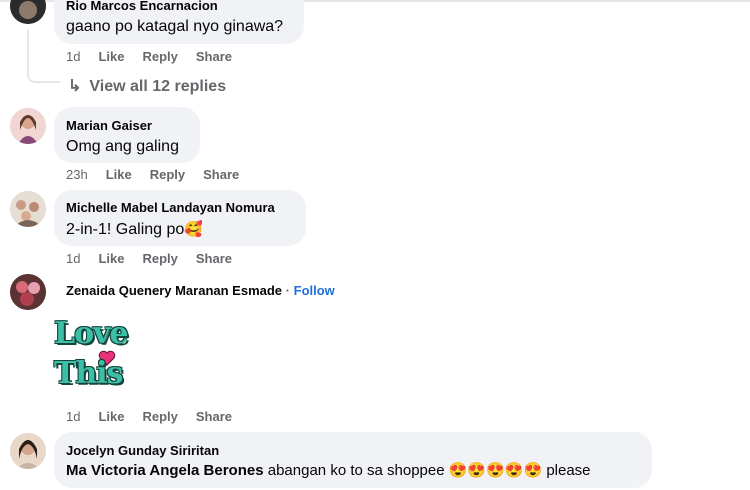  Describe the element at coordinates (158, 86) in the screenshot. I see `view-replies-label: View all 12 replies` at that location.